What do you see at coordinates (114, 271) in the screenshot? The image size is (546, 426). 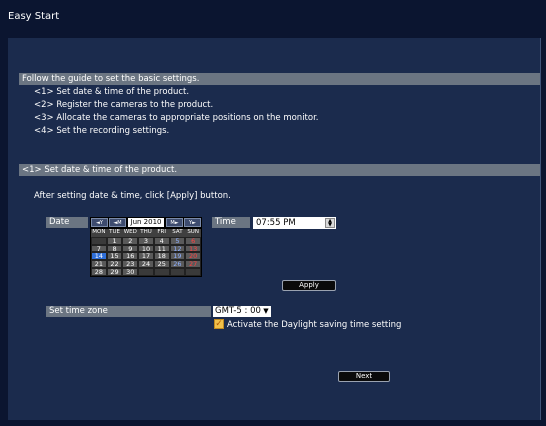 I see `calendar-day: 29` at bounding box center [114, 271].